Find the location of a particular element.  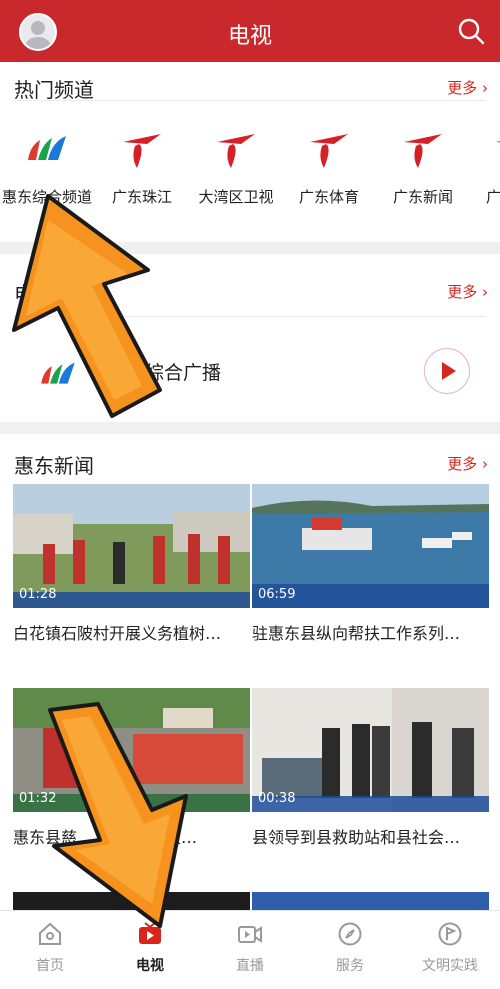

play-icon is located at coordinates (449, 371).